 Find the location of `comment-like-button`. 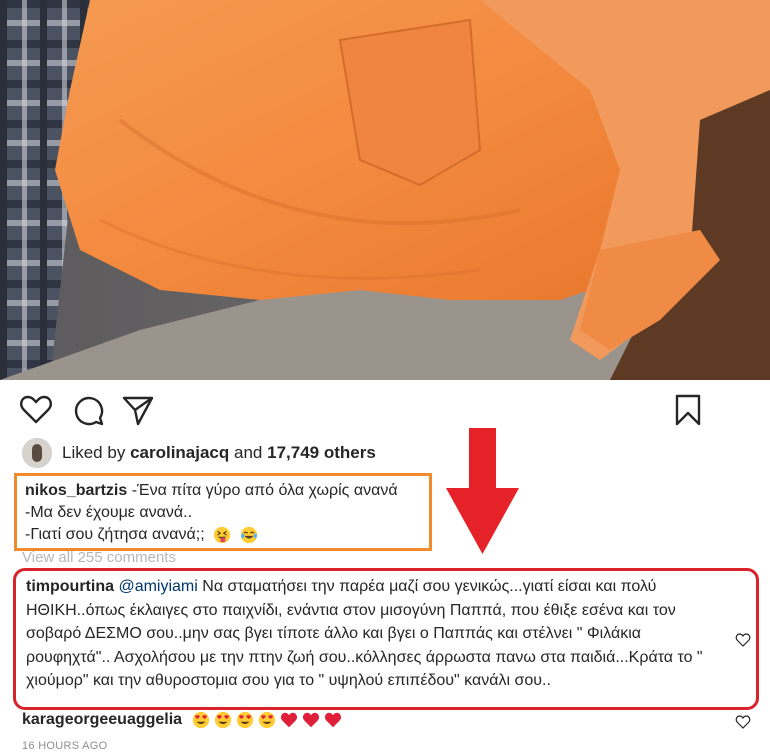

comment-like-button is located at coordinates (743, 640).